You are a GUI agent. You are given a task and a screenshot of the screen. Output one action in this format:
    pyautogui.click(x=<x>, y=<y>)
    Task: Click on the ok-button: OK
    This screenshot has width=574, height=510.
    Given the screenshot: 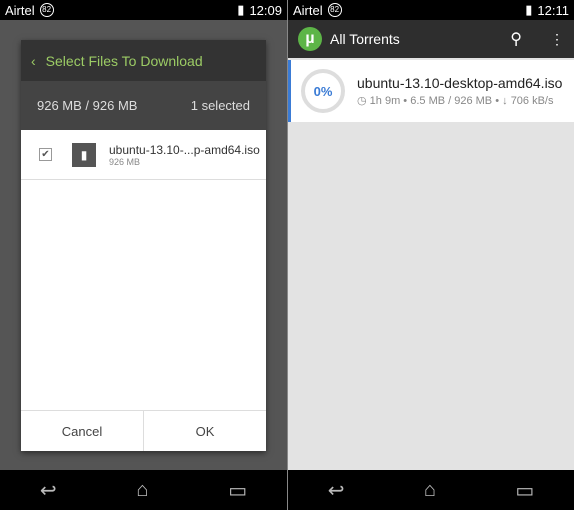 What is the action you would take?
    pyautogui.click(x=205, y=431)
    